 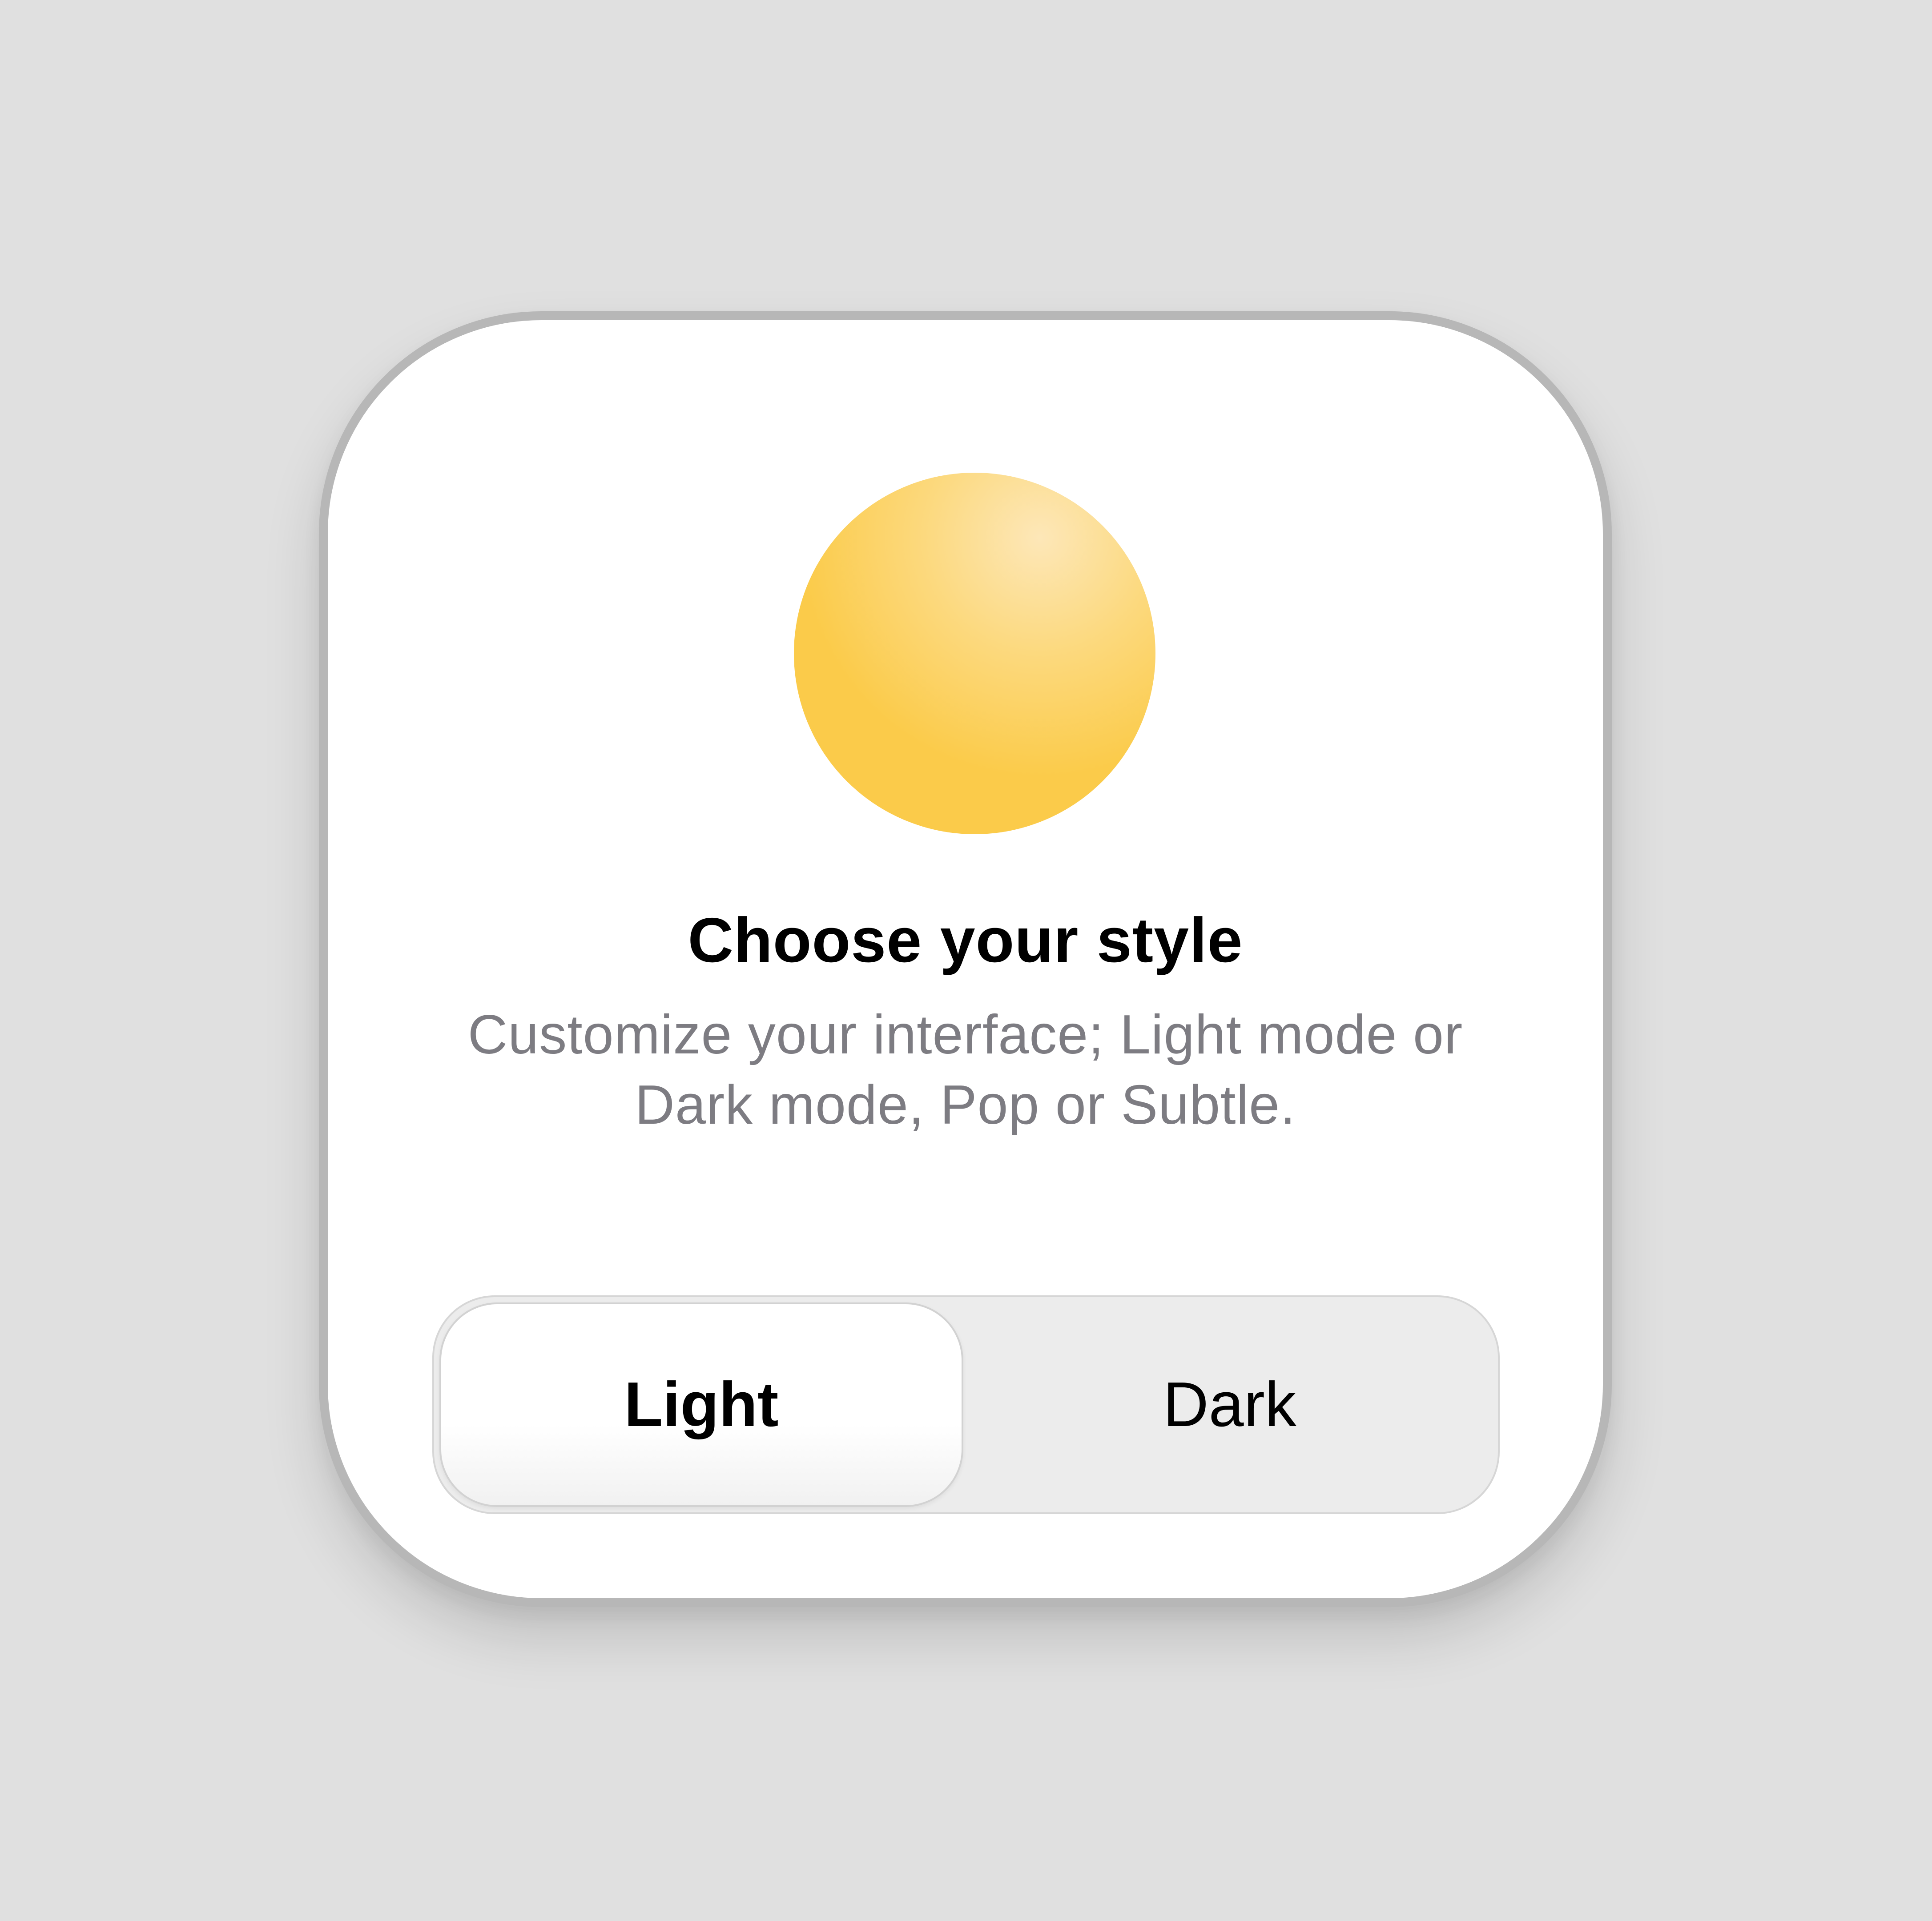 What do you see at coordinates (974, 653) in the screenshot?
I see `sun-icon` at bounding box center [974, 653].